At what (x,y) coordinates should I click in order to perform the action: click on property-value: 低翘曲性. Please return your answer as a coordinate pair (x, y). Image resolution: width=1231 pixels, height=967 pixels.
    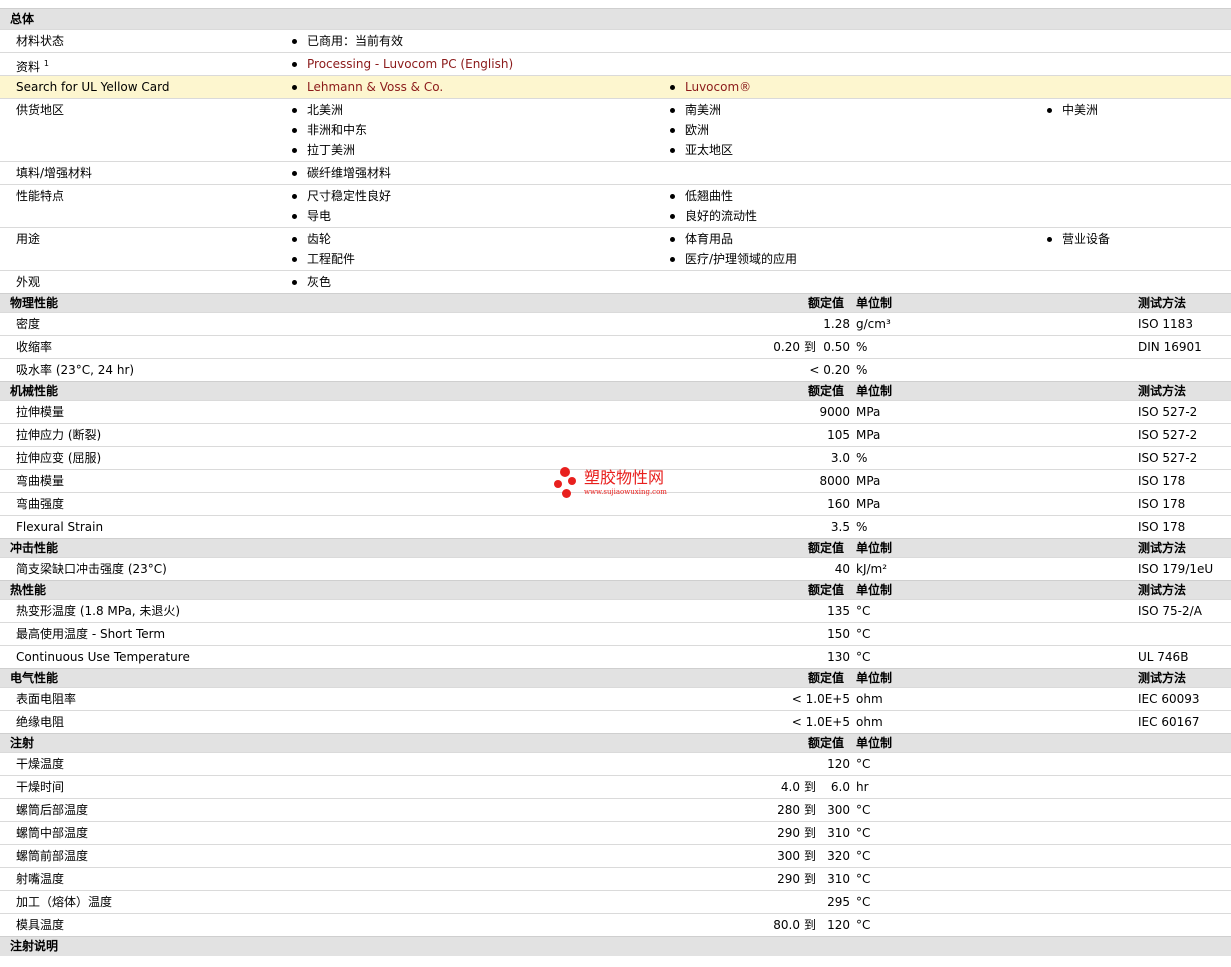
    Looking at the image, I should click on (709, 196).